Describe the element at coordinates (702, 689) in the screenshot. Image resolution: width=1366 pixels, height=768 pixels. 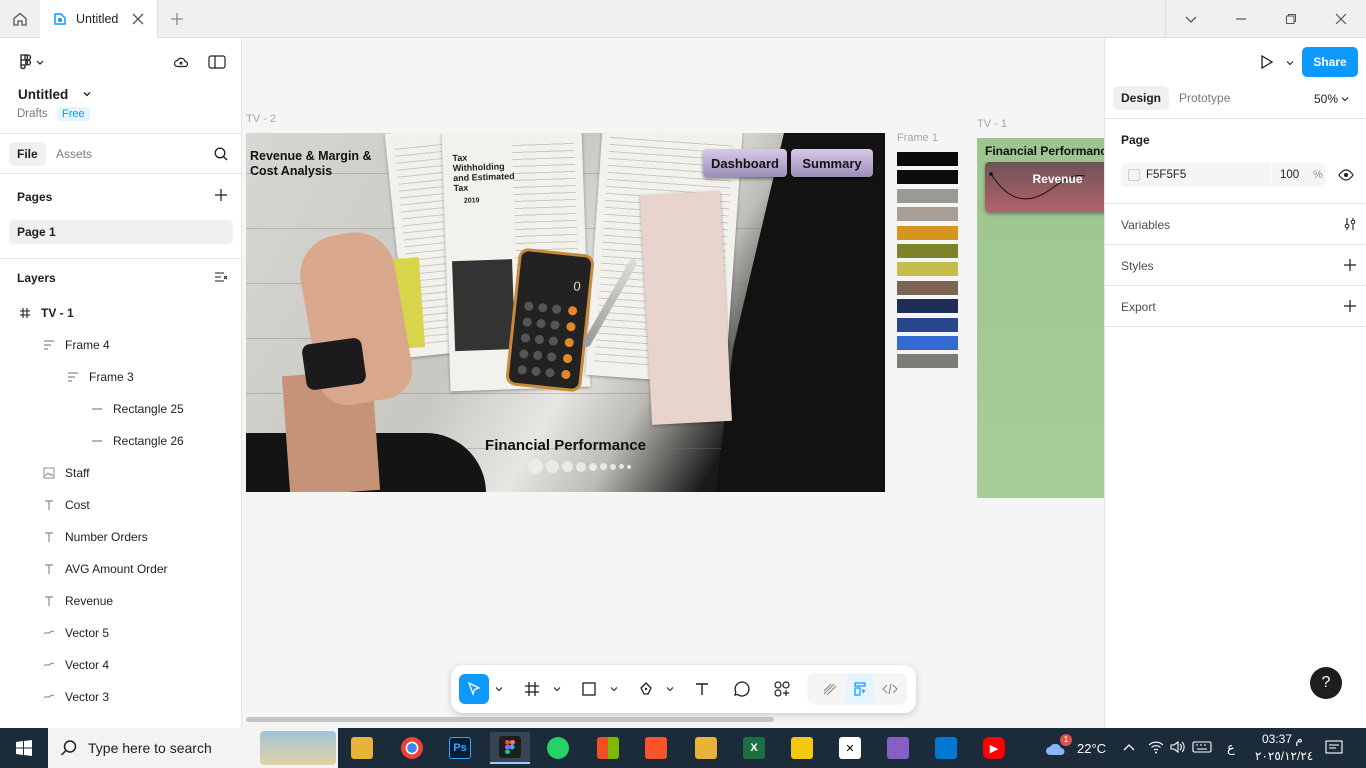
I see `text-tool-button` at that location.